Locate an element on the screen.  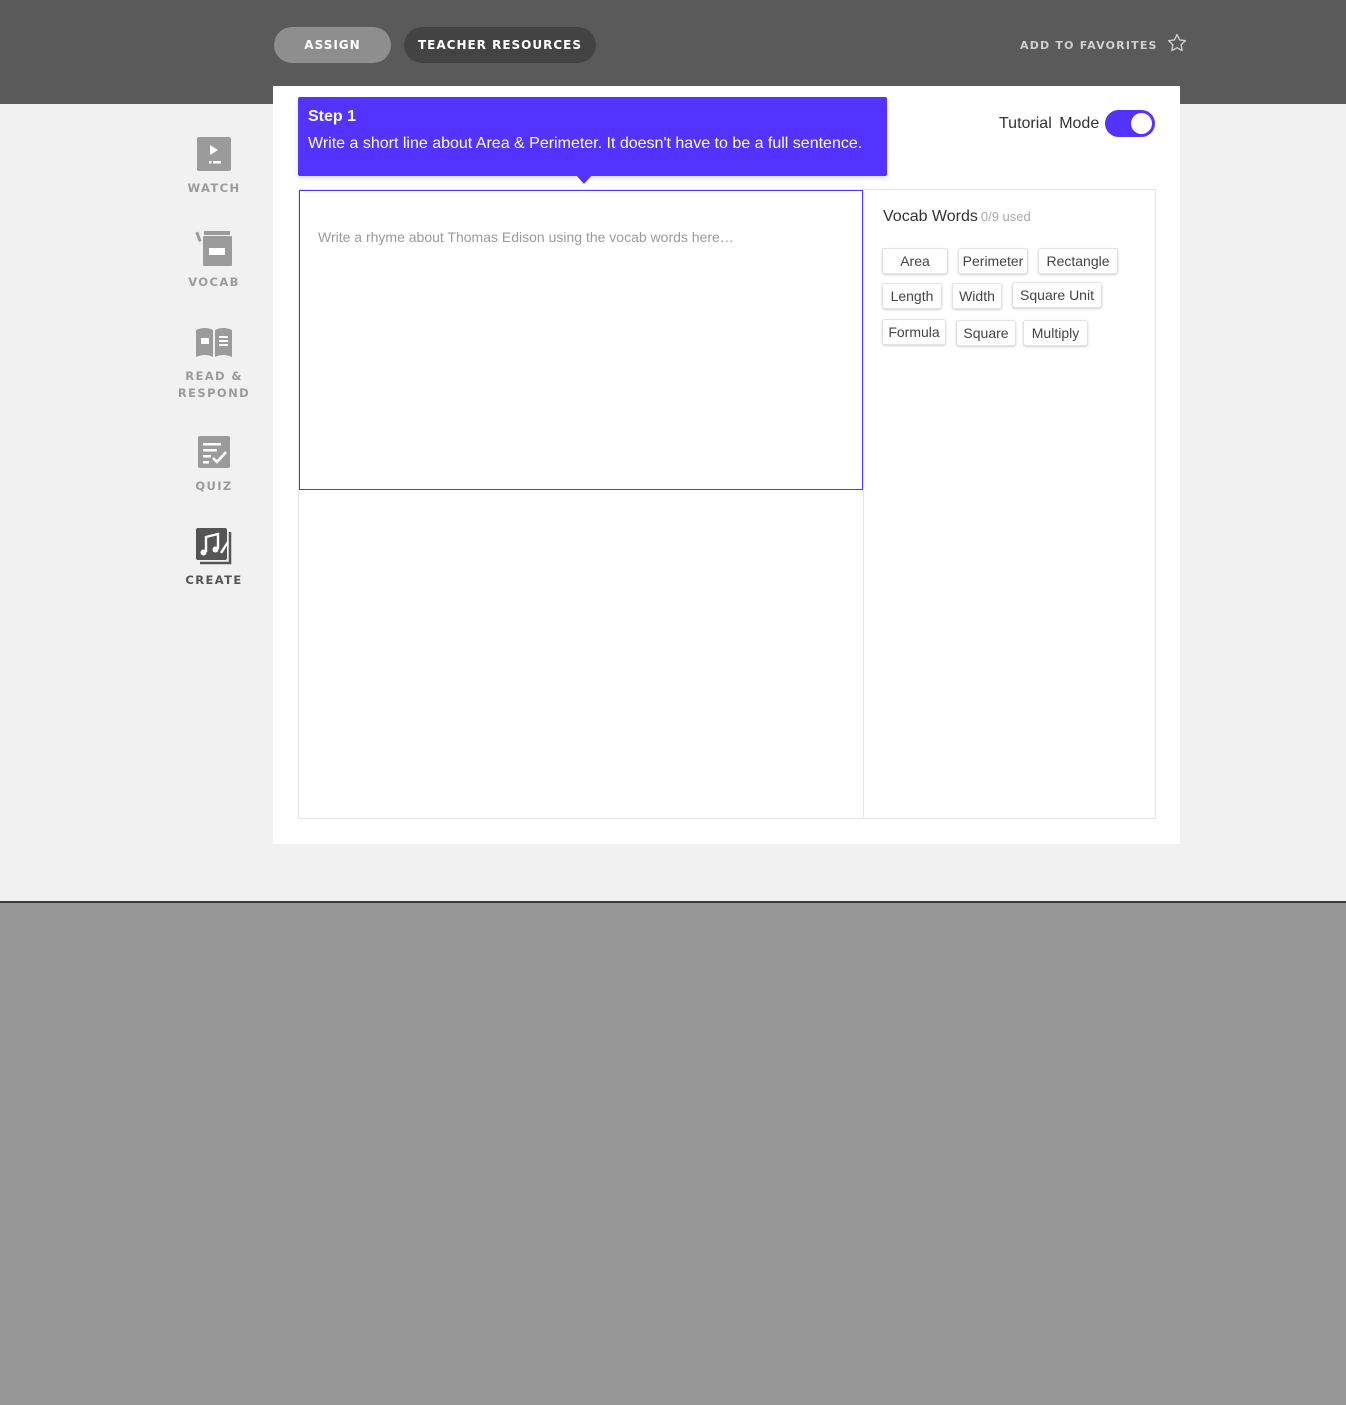
nav-vocab-label: VOCAB is located at coordinates (214, 282).